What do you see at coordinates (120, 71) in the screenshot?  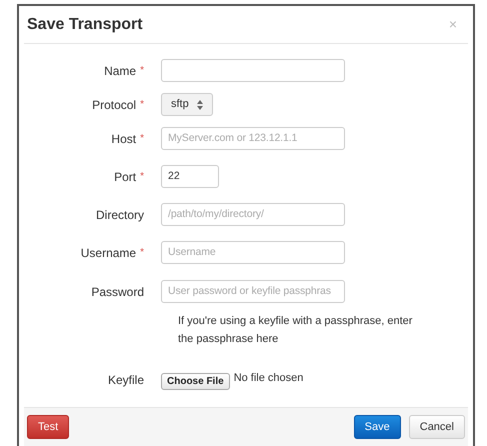 I see `field-label: Name` at bounding box center [120, 71].